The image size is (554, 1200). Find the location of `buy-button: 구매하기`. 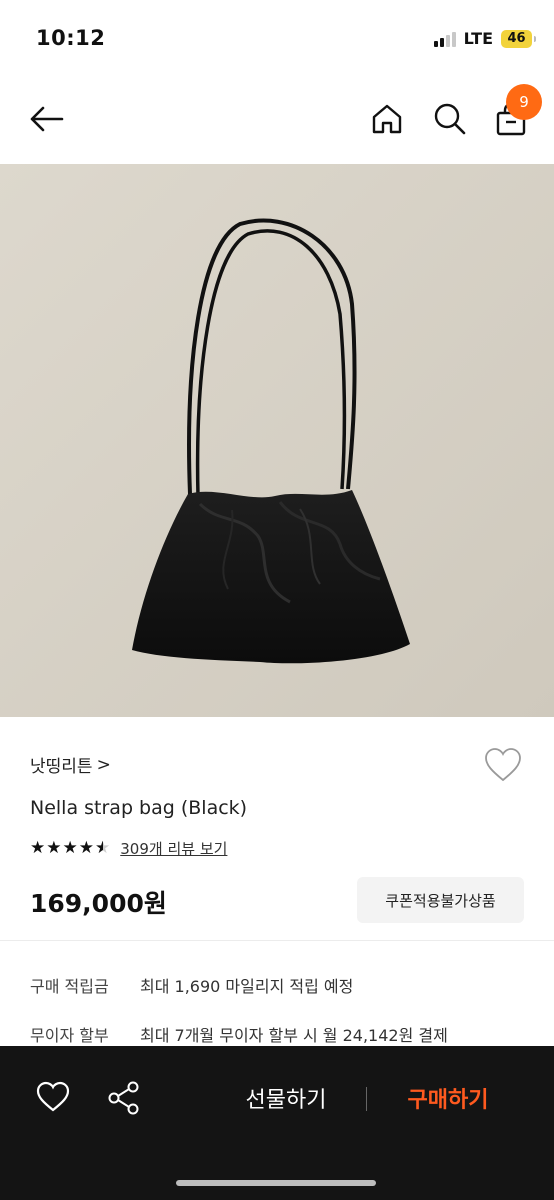

buy-button: 구매하기 is located at coordinates (448, 1098).